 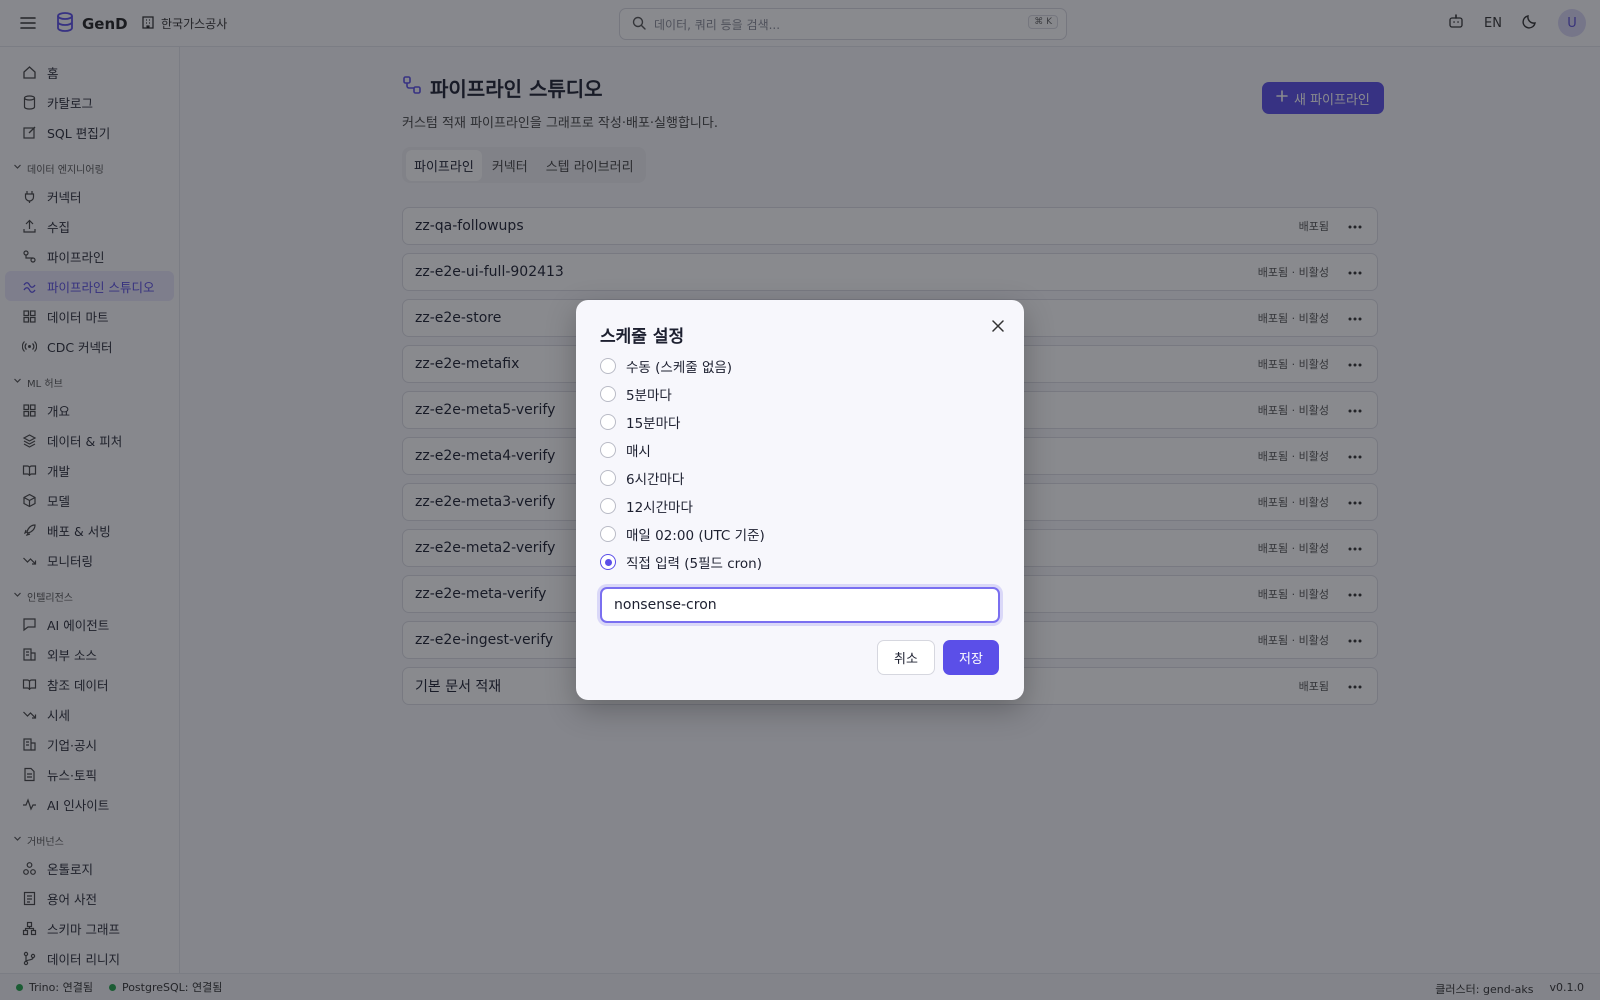 What do you see at coordinates (682, 394) in the screenshot?
I see `schedule-option-5min: 5분마다` at bounding box center [682, 394].